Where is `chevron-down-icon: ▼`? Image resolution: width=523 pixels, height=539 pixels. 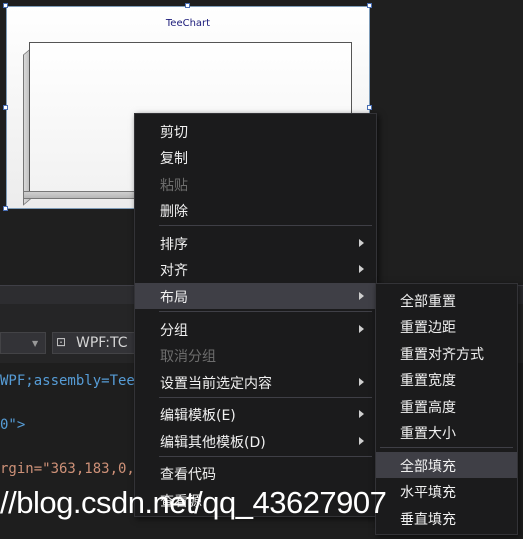 chevron-down-icon: ▼ is located at coordinates (35, 343).